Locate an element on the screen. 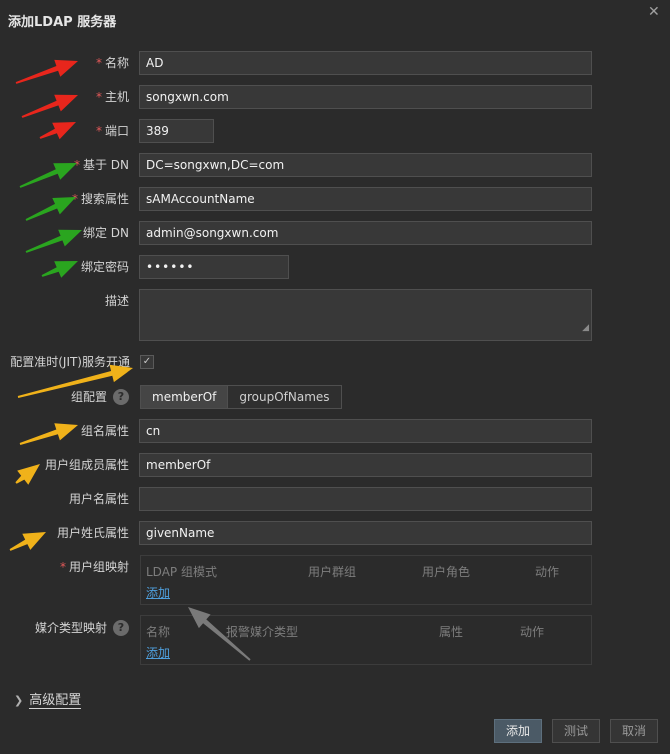 The image size is (670, 754). resize-handle-icon: ◢ is located at coordinates (585, 328).